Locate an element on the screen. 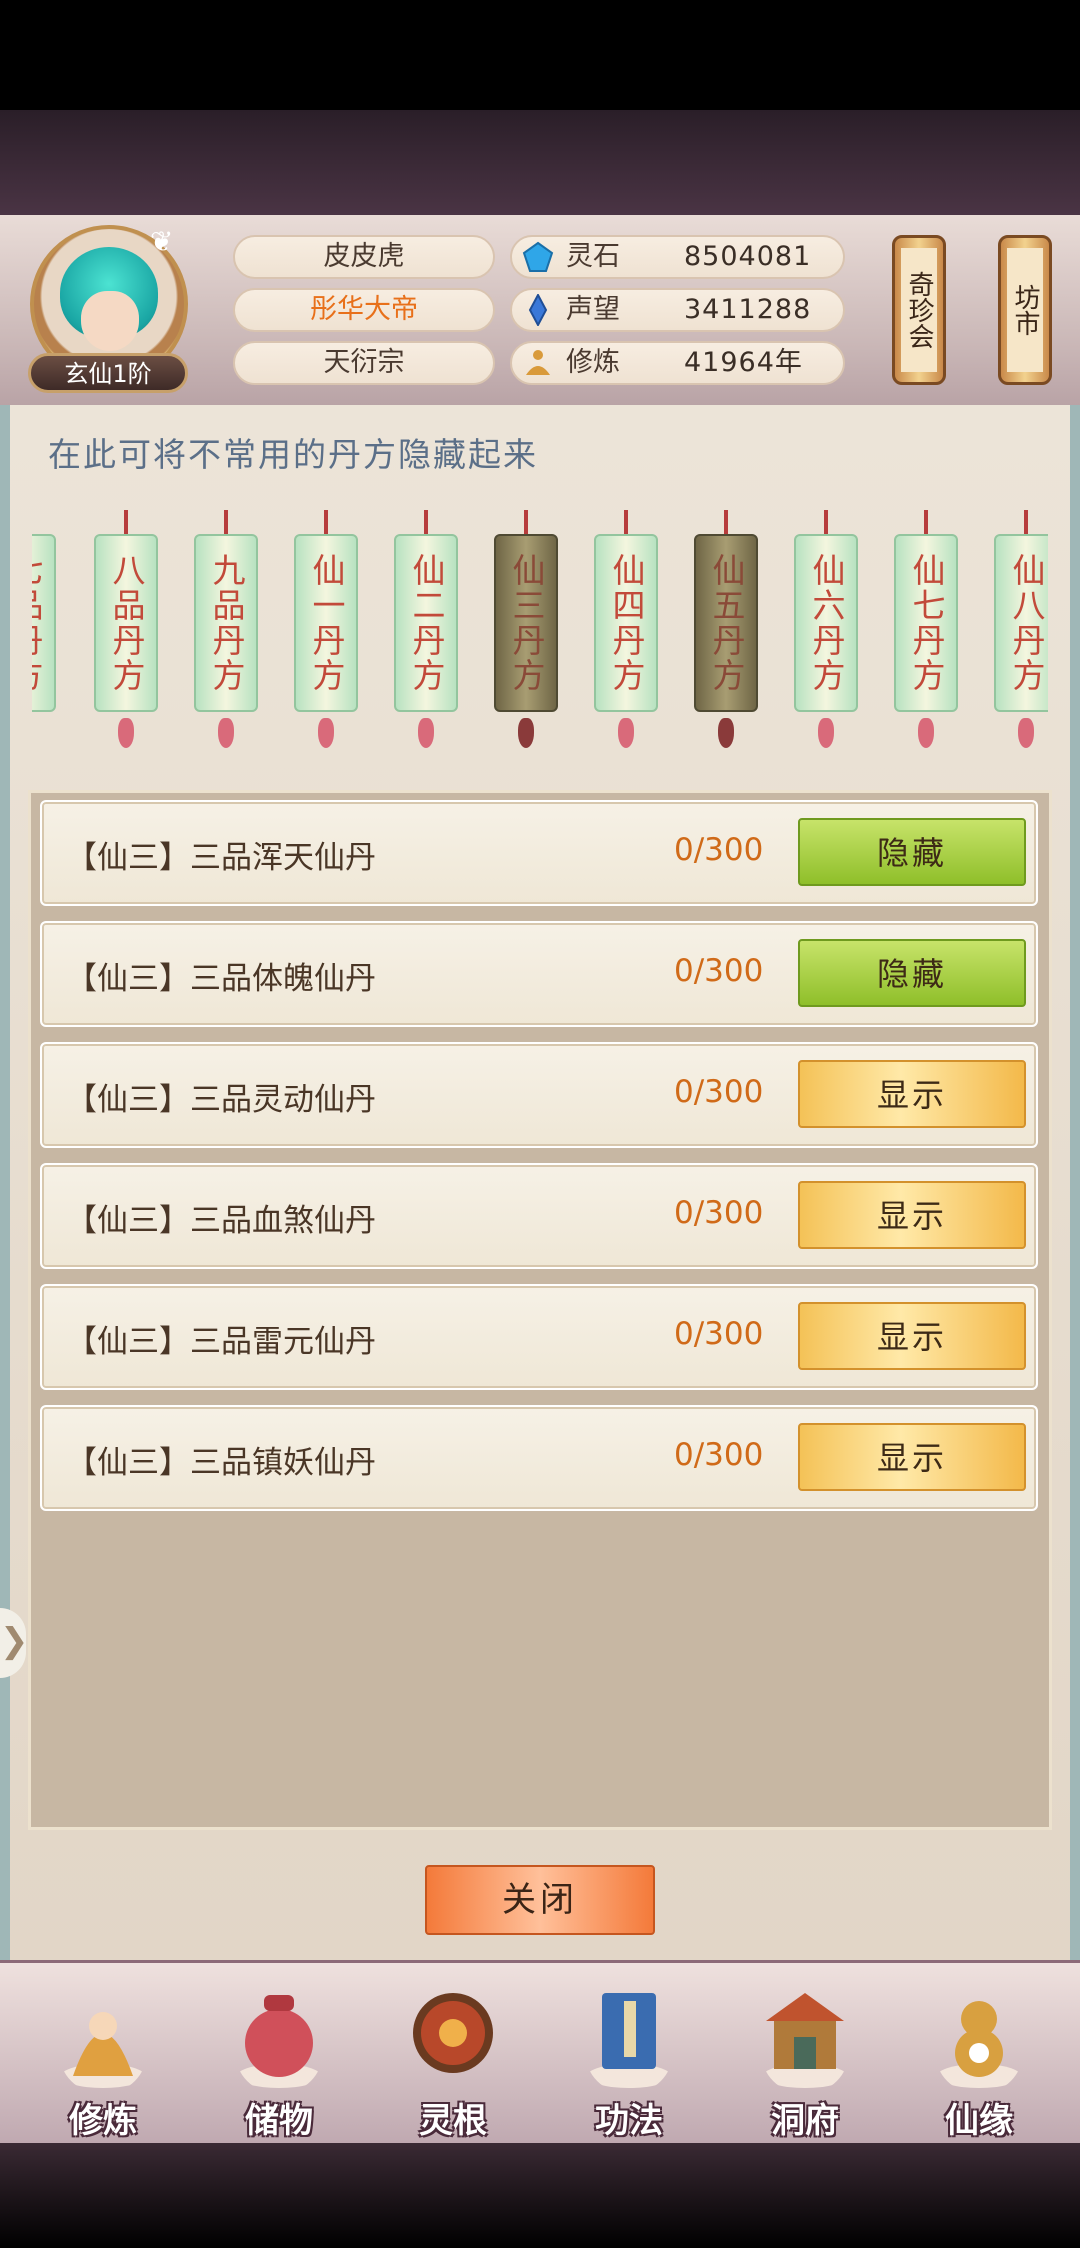 This screenshot has height=2248, width=1080. nav-cave-dwelling: 洞府 is located at coordinates (805, 2056).